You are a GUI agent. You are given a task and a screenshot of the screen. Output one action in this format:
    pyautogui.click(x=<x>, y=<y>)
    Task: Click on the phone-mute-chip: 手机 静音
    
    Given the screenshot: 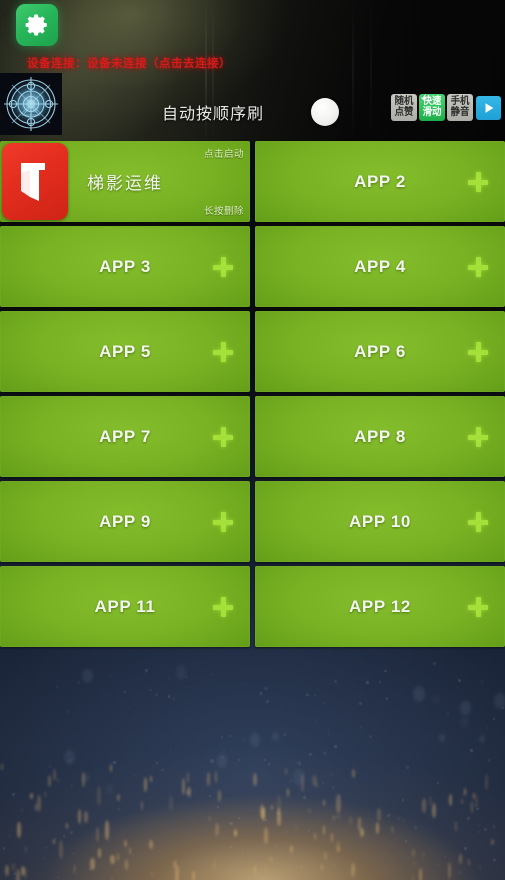 What is the action you would take?
    pyautogui.click(x=460, y=107)
    